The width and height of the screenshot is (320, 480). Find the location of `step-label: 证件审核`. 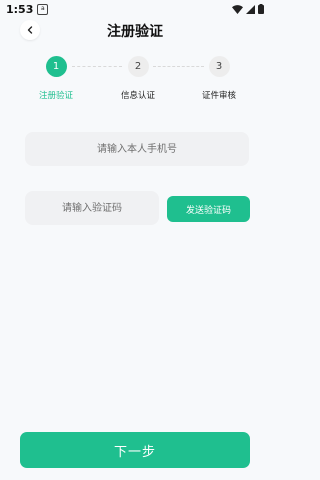

step-label: 证件审核 is located at coordinates (218, 96).